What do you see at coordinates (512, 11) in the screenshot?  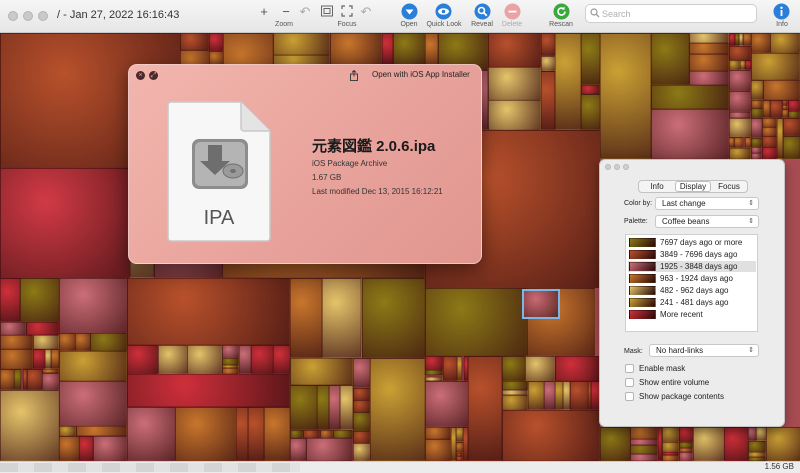 I see `delete-button` at bounding box center [512, 11].